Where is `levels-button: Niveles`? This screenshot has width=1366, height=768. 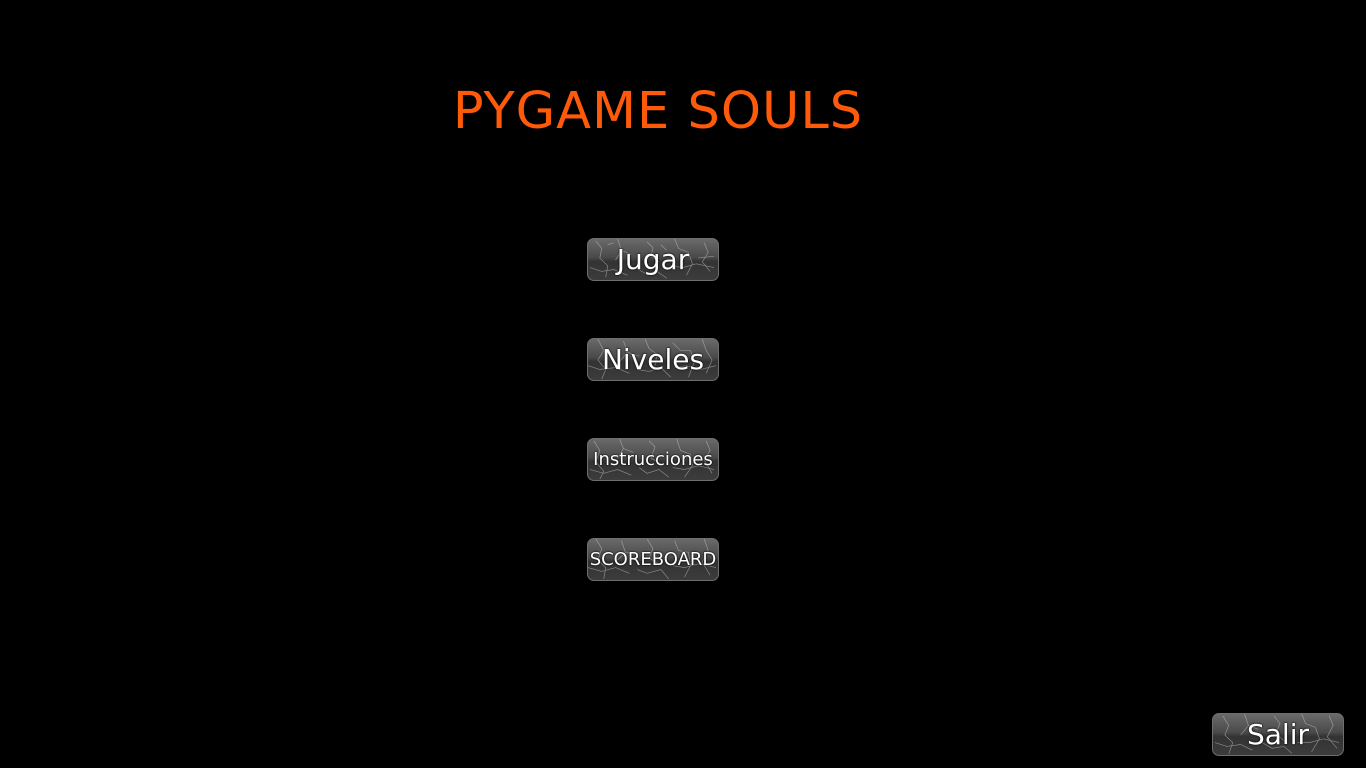
levels-button: Niveles is located at coordinates (653, 359).